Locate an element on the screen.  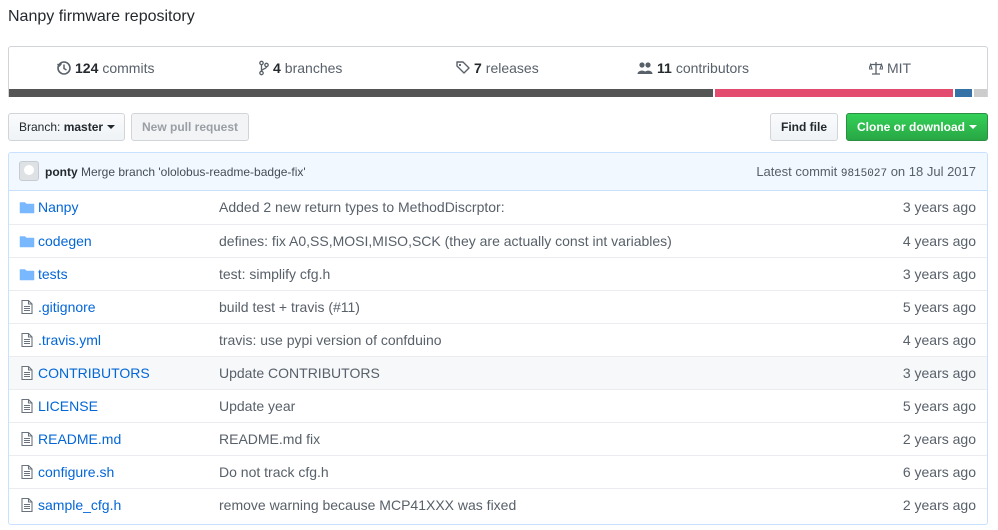
file-name-link: README.md is located at coordinates (79, 439).